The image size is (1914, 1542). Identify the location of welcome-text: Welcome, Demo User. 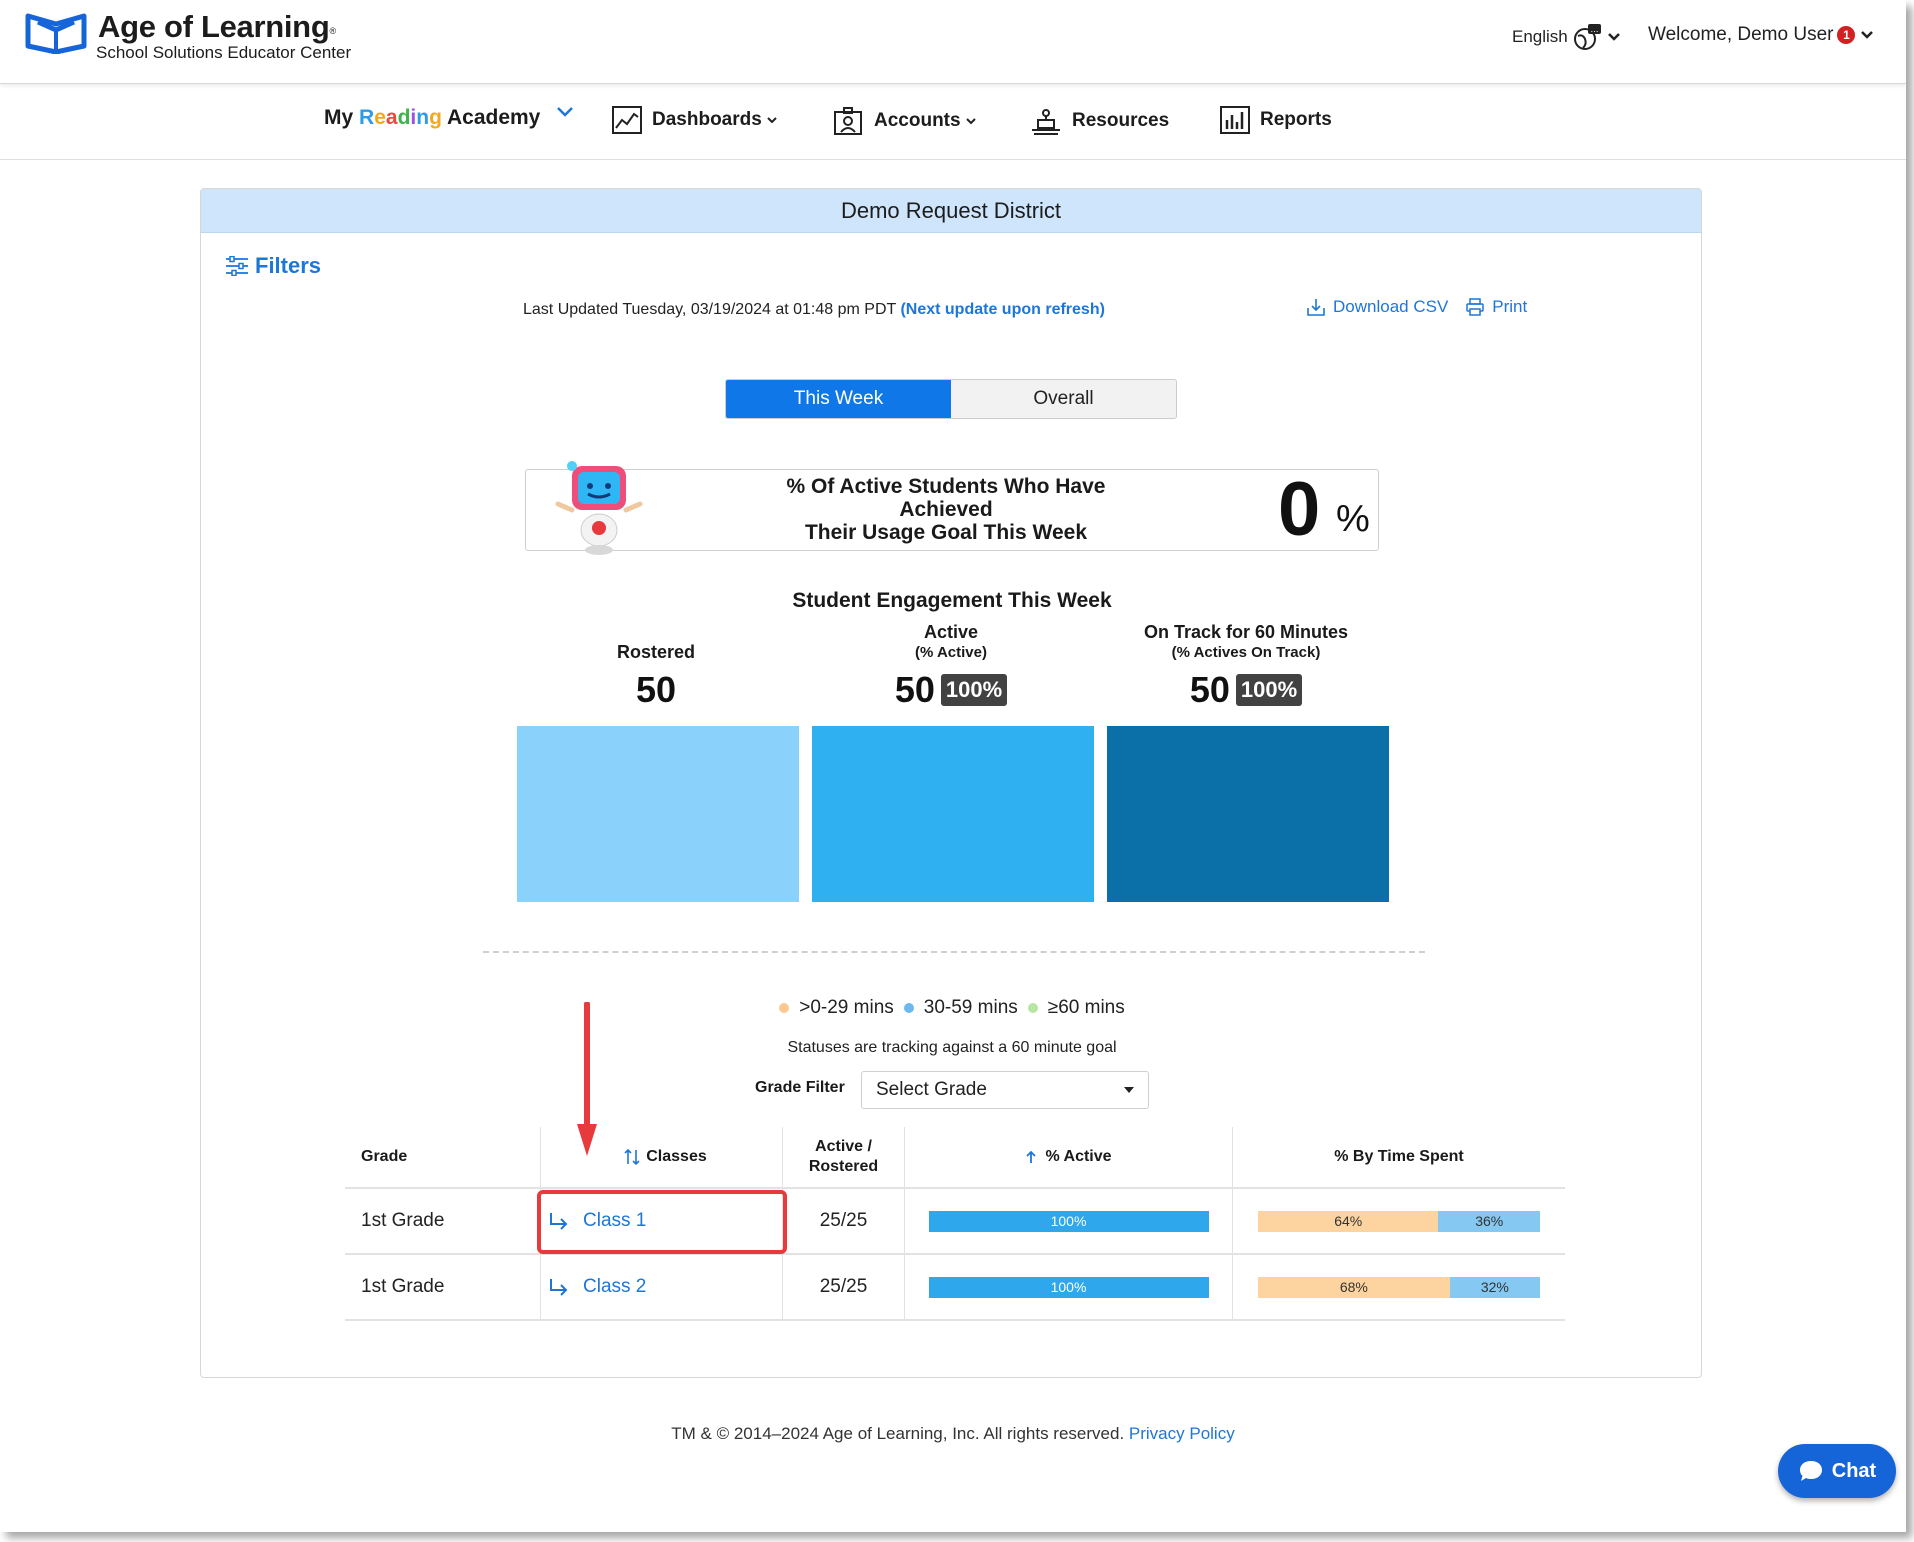
(1741, 34).